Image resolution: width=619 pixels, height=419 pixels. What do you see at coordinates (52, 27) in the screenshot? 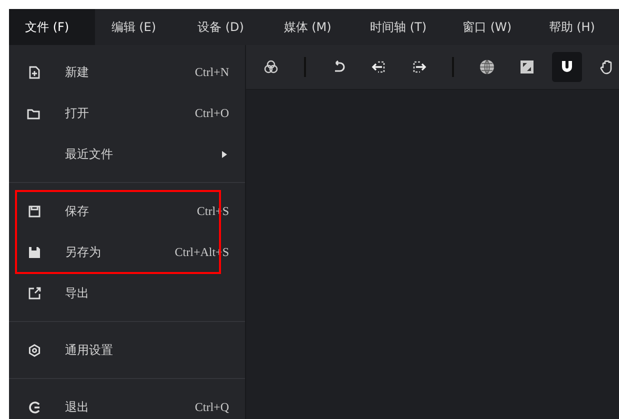
I see `menu-bar-item: 文件 (F)` at bounding box center [52, 27].